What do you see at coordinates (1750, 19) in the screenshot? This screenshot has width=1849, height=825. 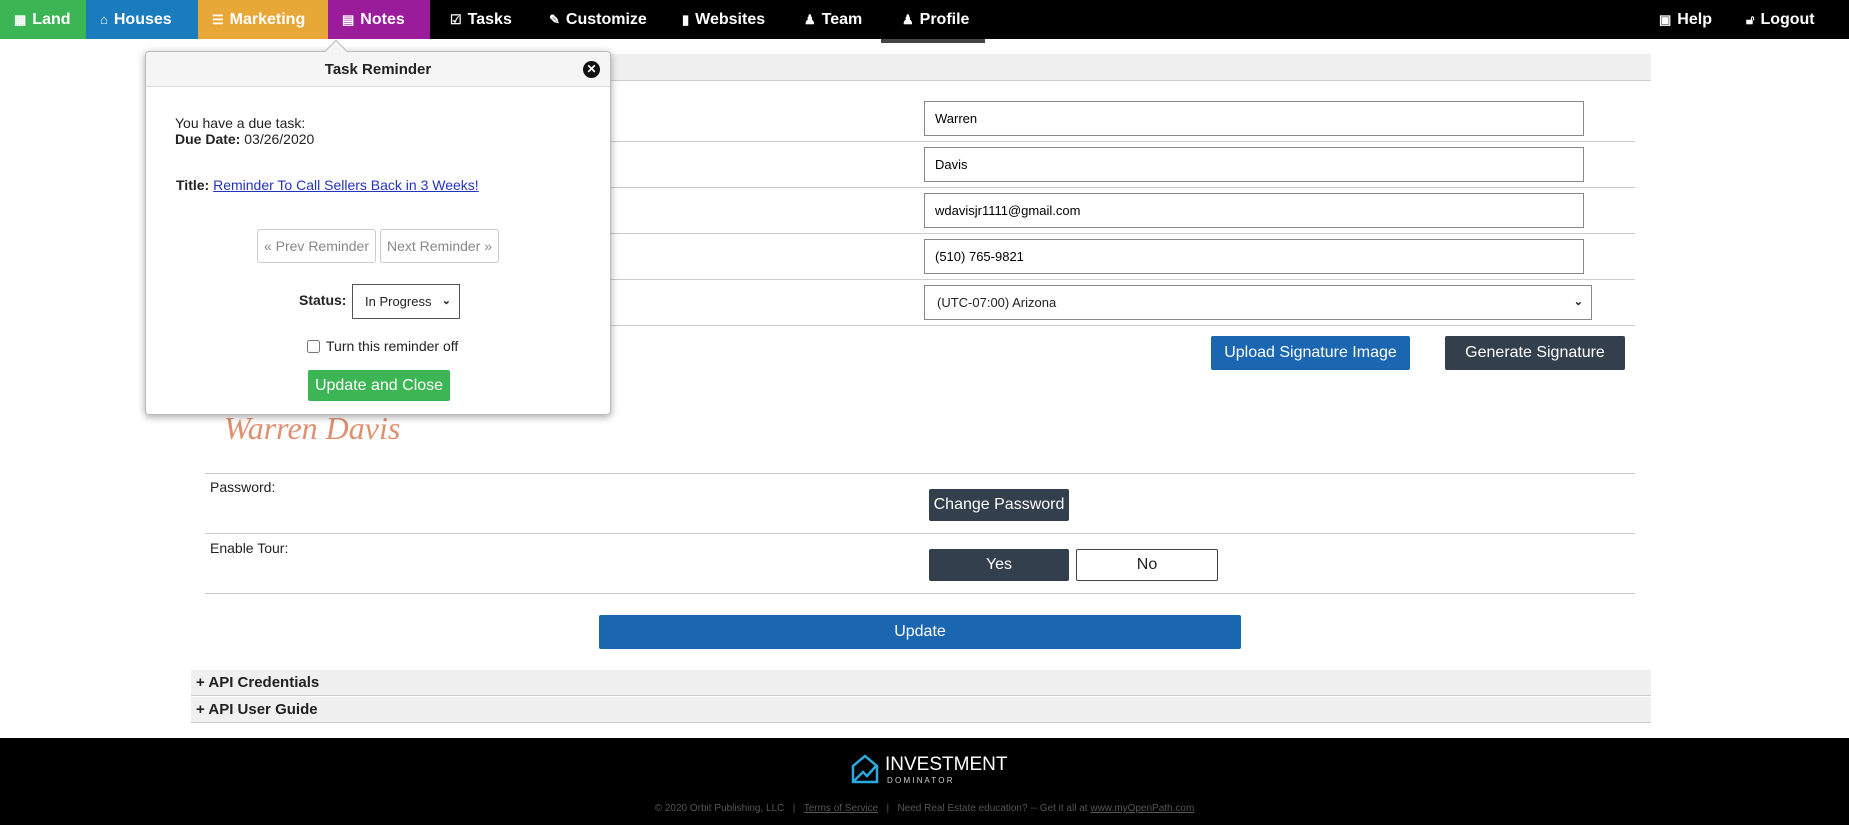 I see `lock-icon: 🔓︎` at bounding box center [1750, 19].